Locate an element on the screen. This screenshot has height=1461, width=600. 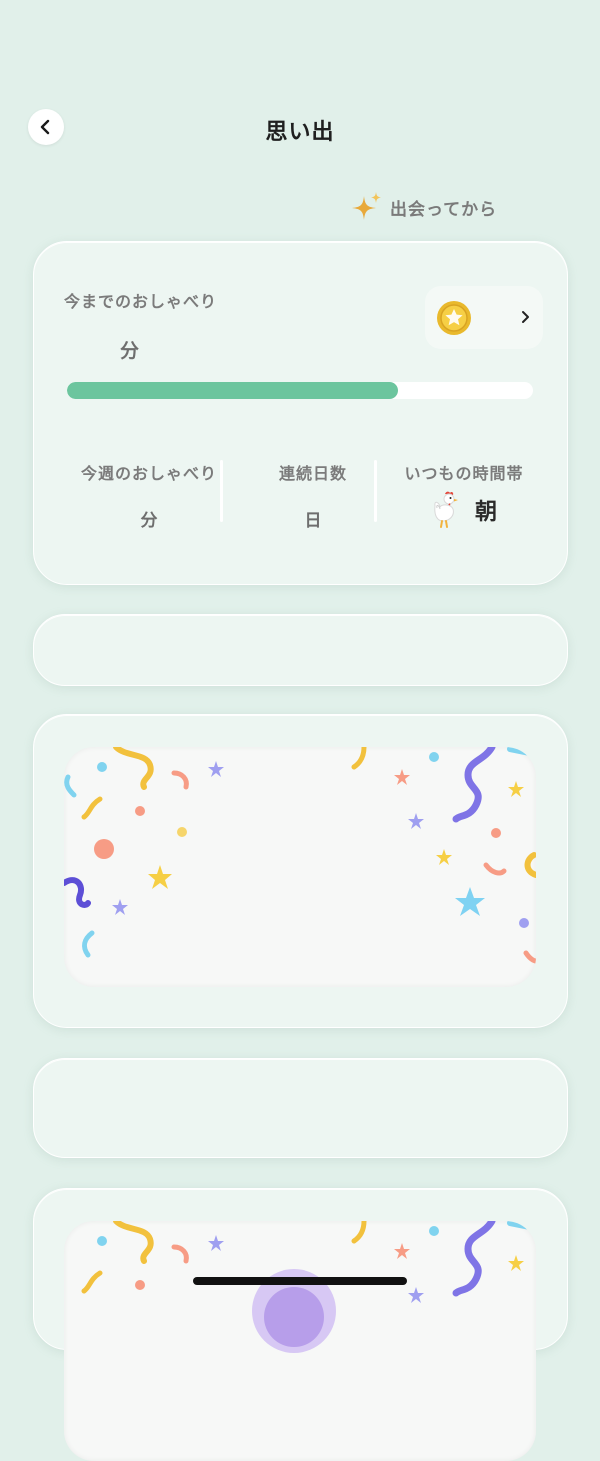
total-talk-label: 今までのおしゃべり is located at coordinates (141, 301).